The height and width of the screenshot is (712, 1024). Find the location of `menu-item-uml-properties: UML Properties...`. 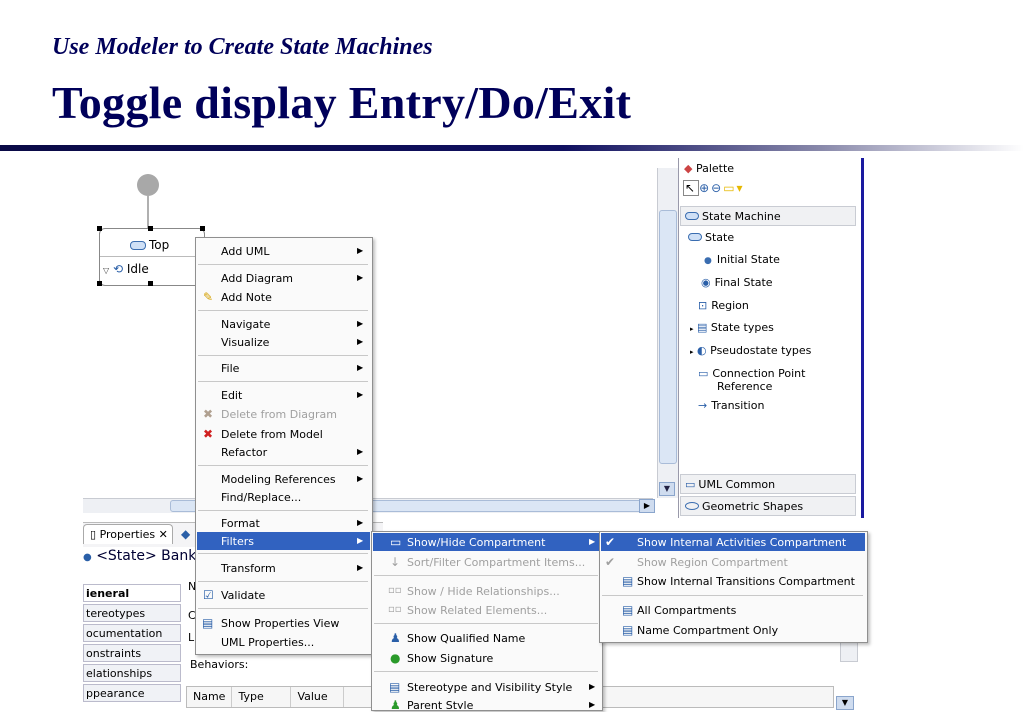

menu-item-uml-properties: UML Properties... is located at coordinates (267, 642).